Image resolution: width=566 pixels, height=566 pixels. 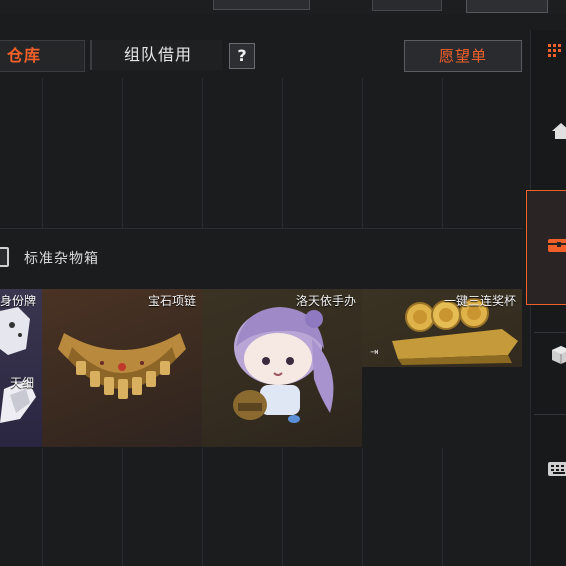 What do you see at coordinates (463, 56) in the screenshot?
I see `wishlist-button: 愿望单` at bounding box center [463, 56].